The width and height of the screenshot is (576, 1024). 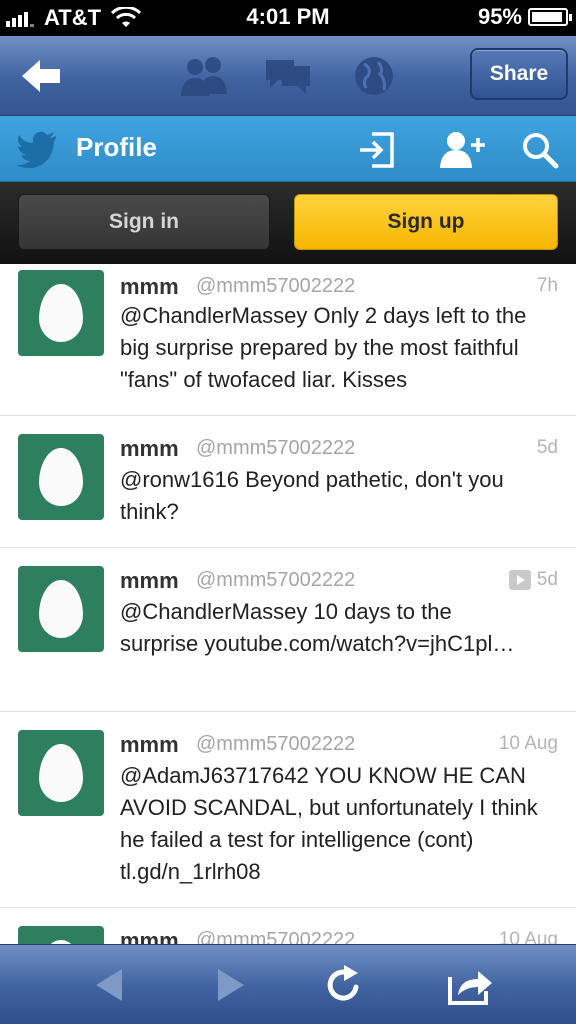 I want to click on back-arrow-icon, so click(x=42, y=76).